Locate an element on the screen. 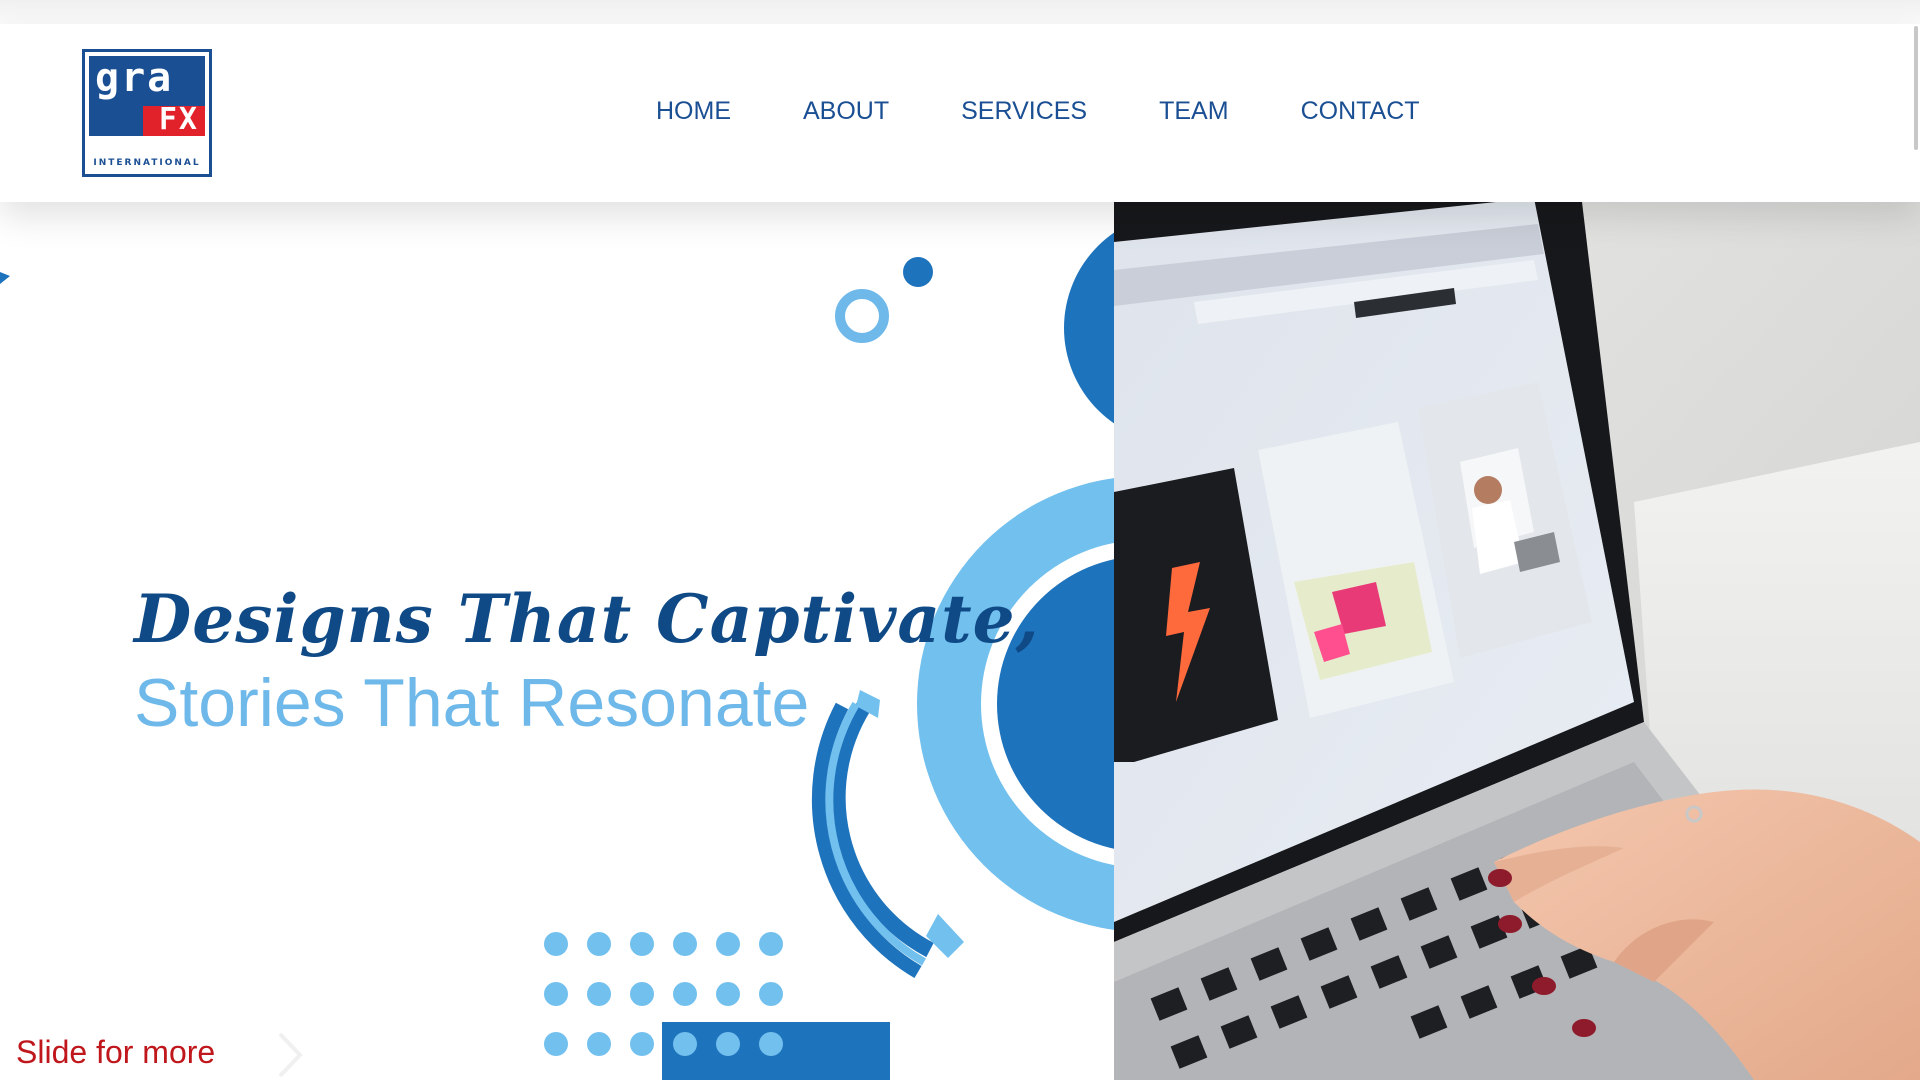  scrollbar-thumb is located at coordinates (1916, 88).